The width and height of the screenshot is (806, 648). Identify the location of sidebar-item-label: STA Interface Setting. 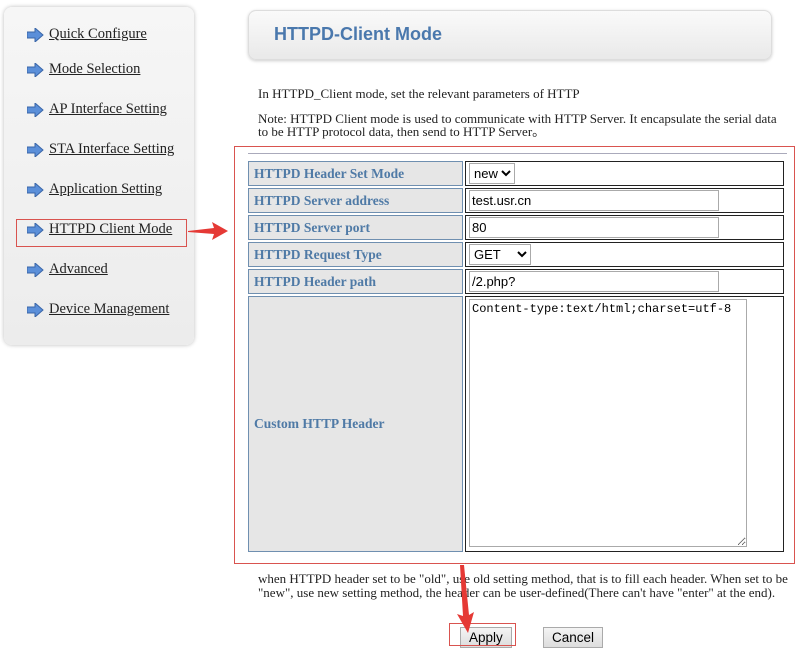
(112, 149).